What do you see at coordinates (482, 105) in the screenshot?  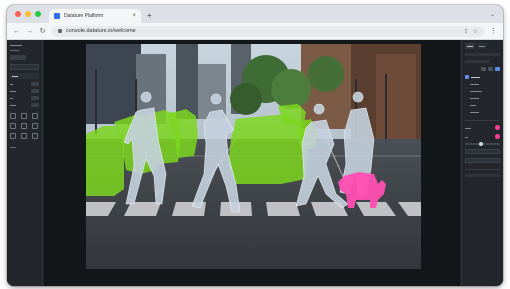 I see `layer-item: ▬▬` at bounding box center [482, 105].